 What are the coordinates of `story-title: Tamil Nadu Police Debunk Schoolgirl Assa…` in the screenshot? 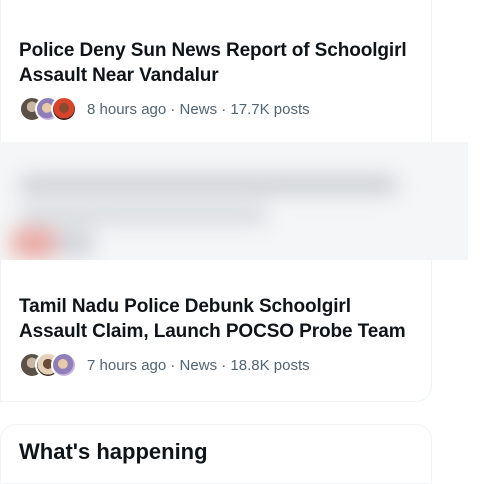 It's located at (219, 319).